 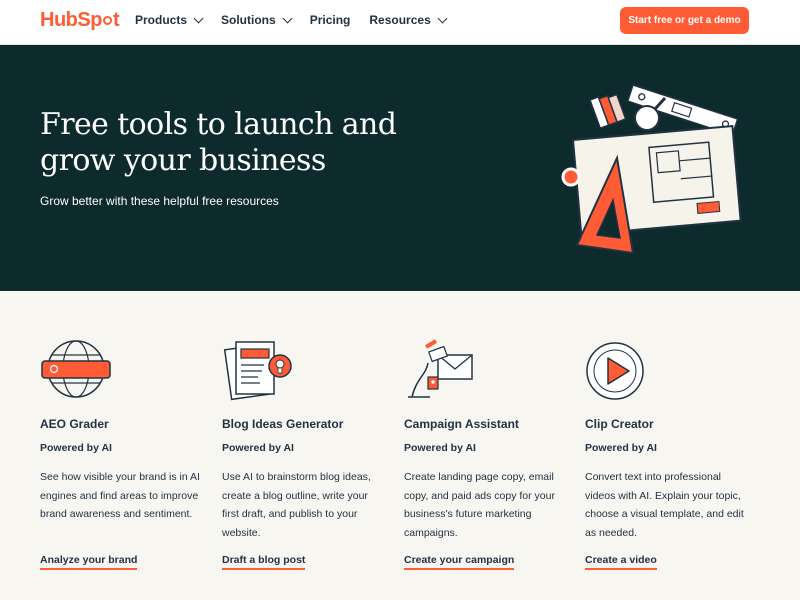 What do you see at coordinates (608, 111) in the screenshot?
I see `color-swatch-icon` at bounding box center [608, 111].